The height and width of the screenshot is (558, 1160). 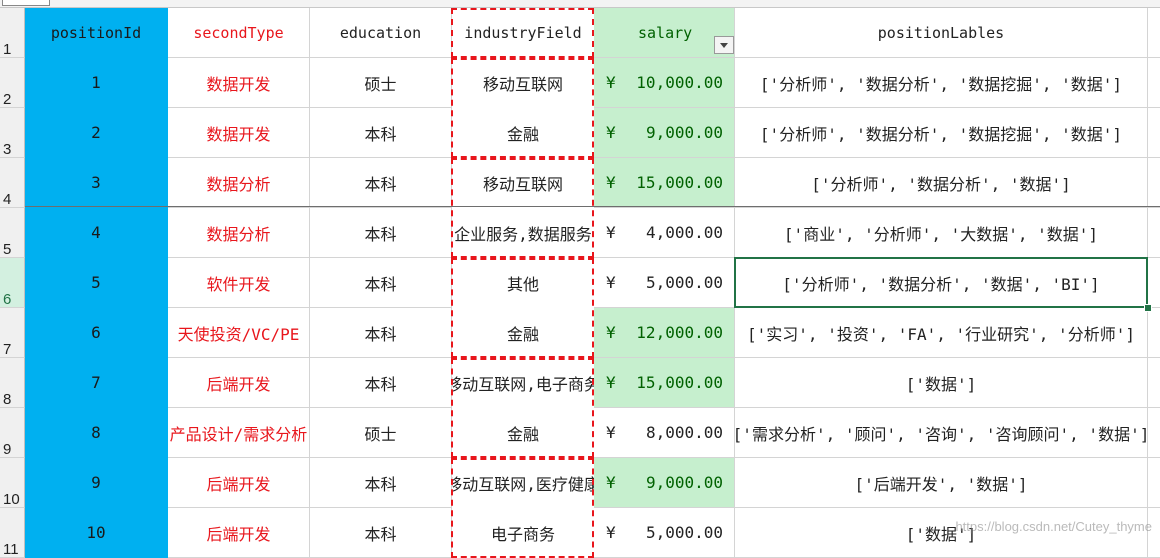 What do you see at coordinates (239, 33) in the screenshot?
I see `header-secondType: secondType` at bounding box center [239, 33].